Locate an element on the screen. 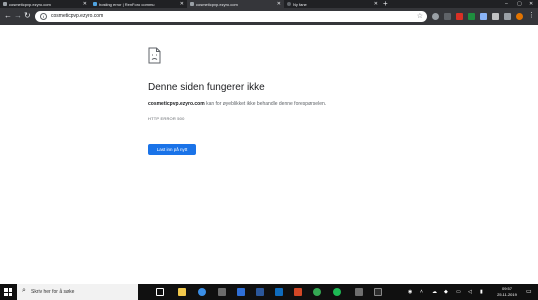 The width and height of the screenshot is (538, 300). tab-3-active: cosmeticpvp.ezyro.com ✕ is located at coordinates (235, 4).